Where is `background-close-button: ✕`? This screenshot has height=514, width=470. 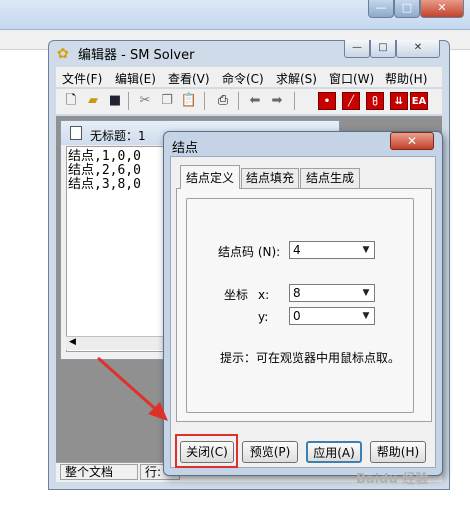
background-close-button: ✕ is located at coordinates (442, 9).